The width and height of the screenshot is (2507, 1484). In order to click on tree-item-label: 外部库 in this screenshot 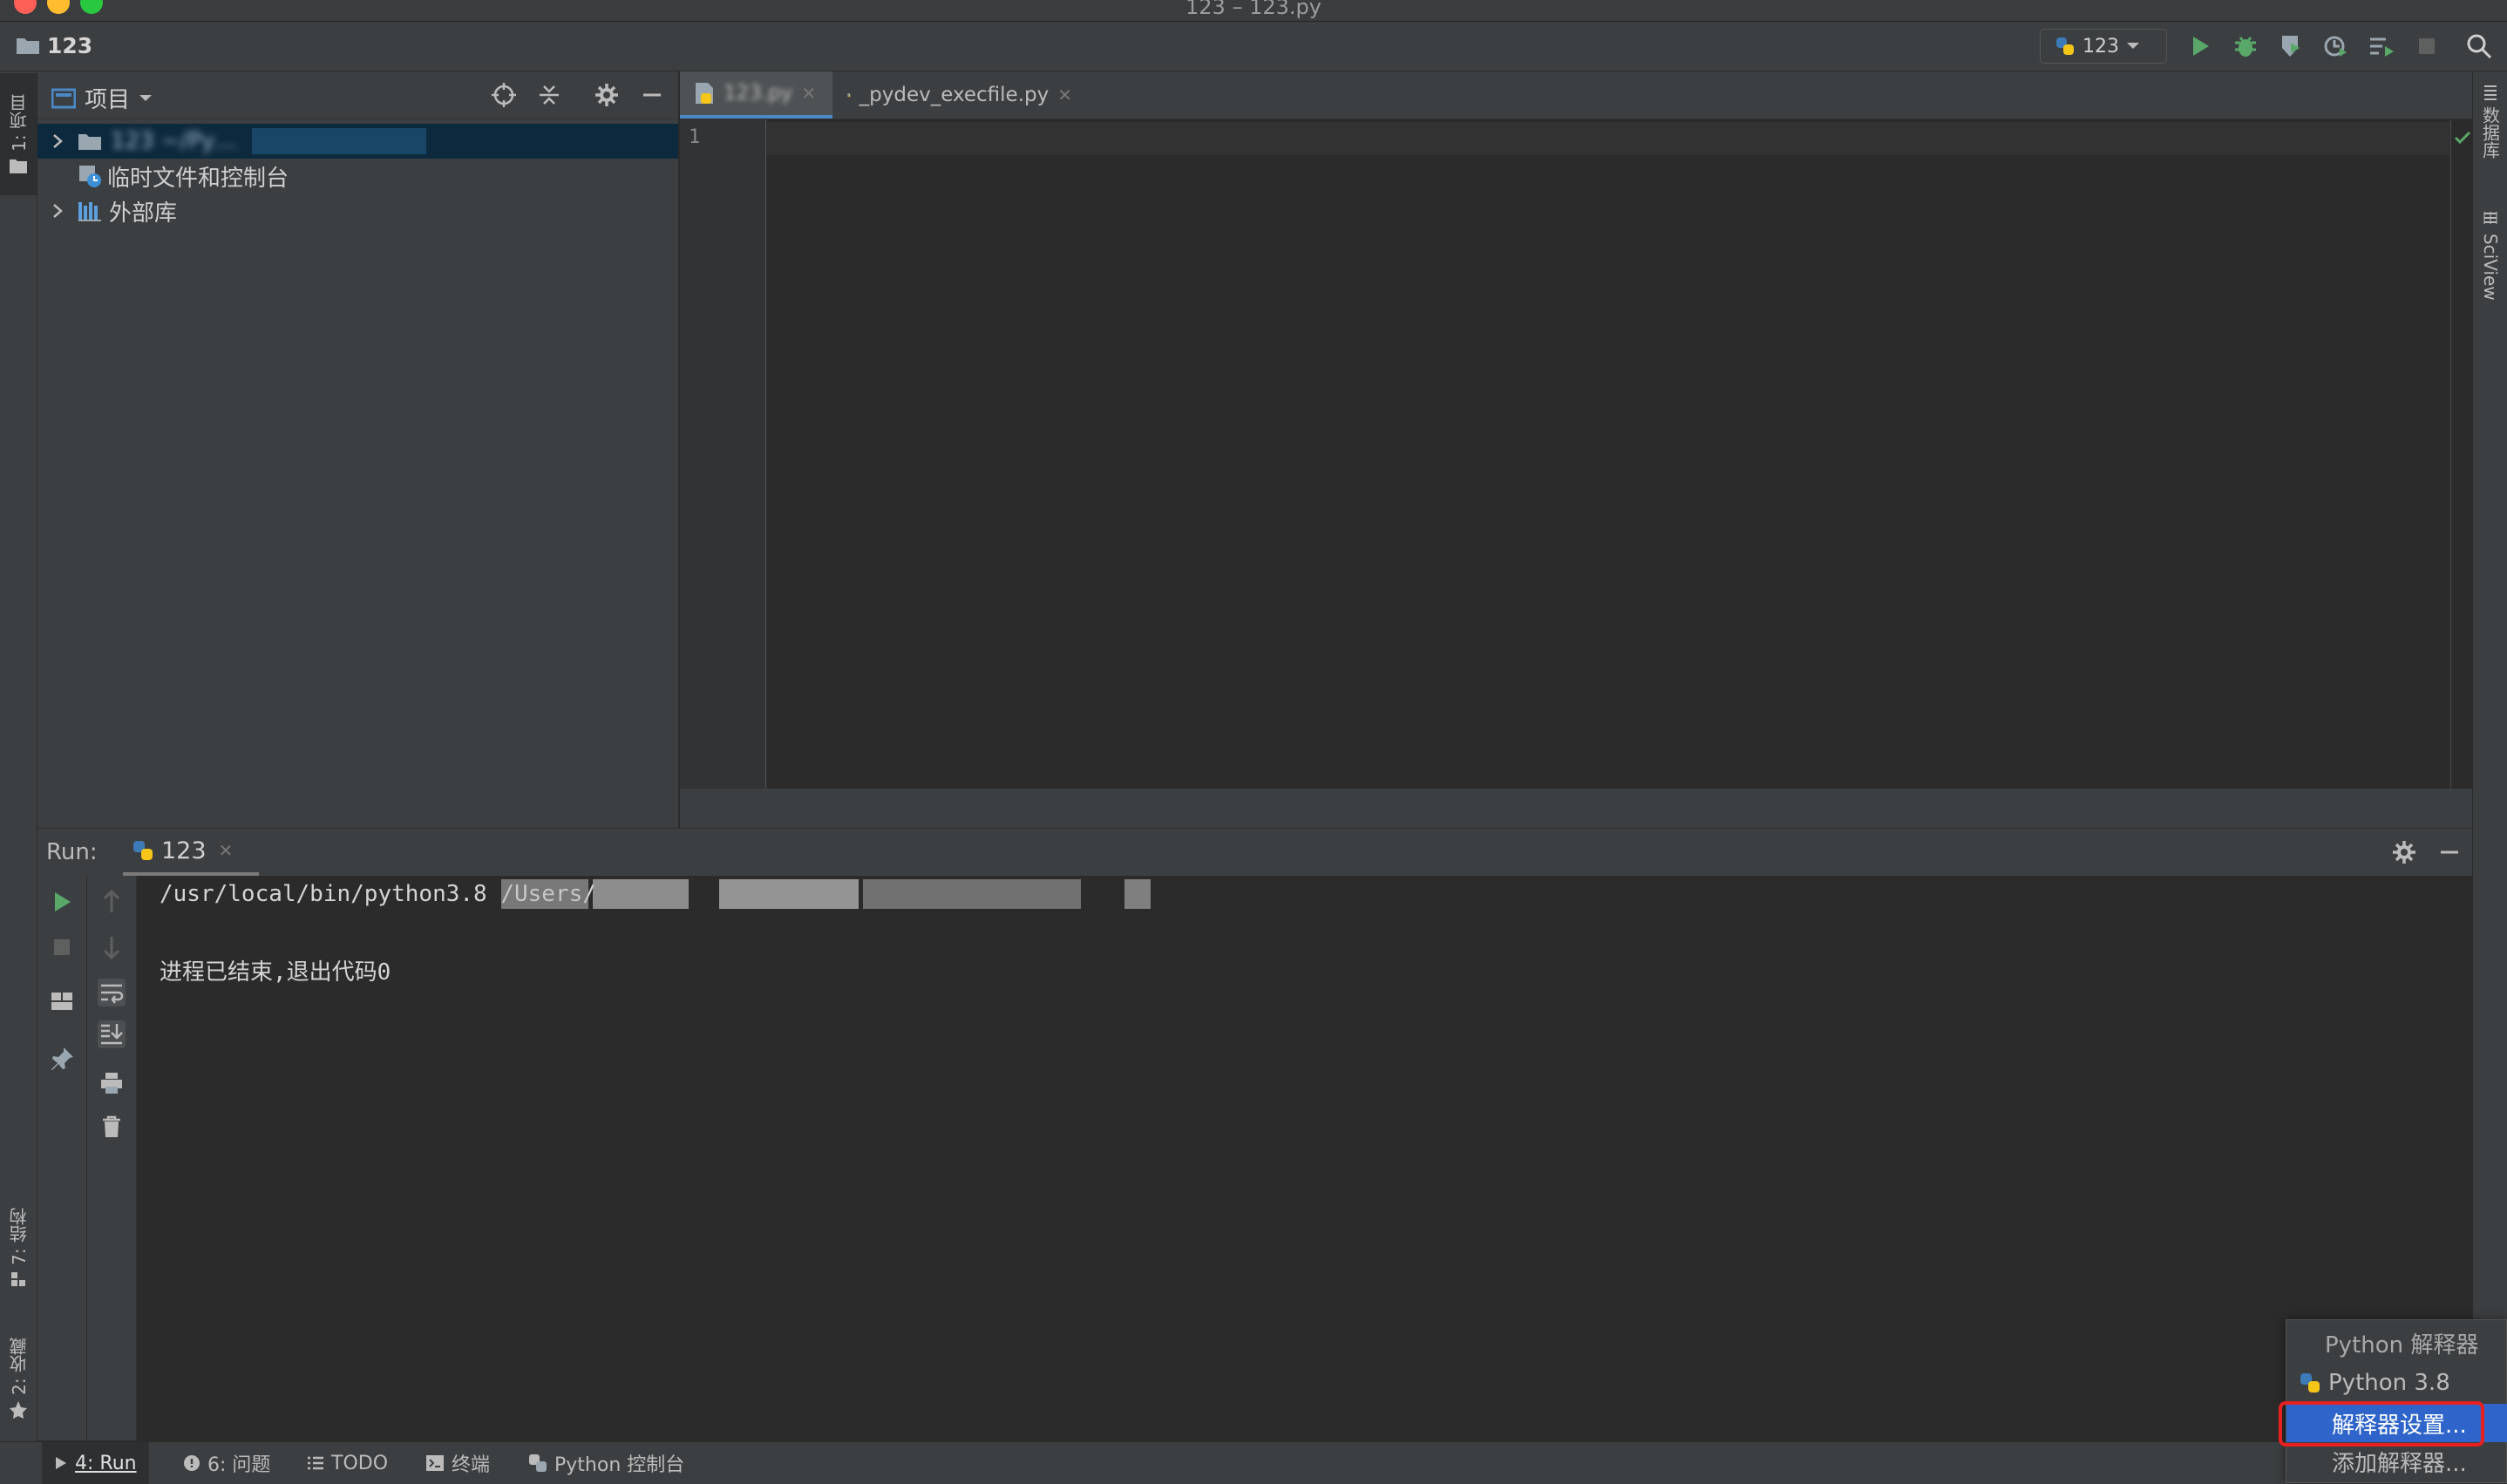, I will do `click(143, 213)`.